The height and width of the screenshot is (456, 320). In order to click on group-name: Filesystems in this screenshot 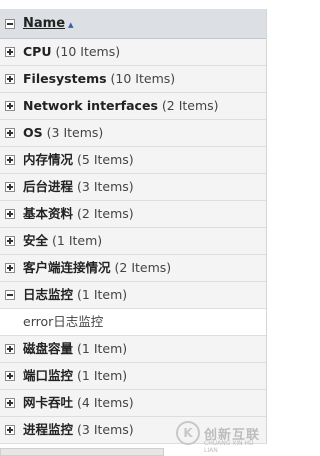, I will do `click(65, 78)`.